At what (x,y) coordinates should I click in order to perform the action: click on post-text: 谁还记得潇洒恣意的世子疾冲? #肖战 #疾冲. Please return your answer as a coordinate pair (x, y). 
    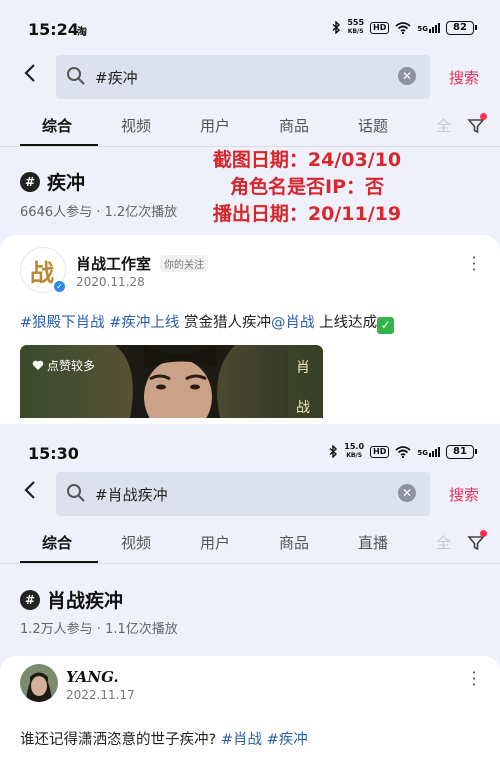
    Looking at the image, I should click on (164, 740).